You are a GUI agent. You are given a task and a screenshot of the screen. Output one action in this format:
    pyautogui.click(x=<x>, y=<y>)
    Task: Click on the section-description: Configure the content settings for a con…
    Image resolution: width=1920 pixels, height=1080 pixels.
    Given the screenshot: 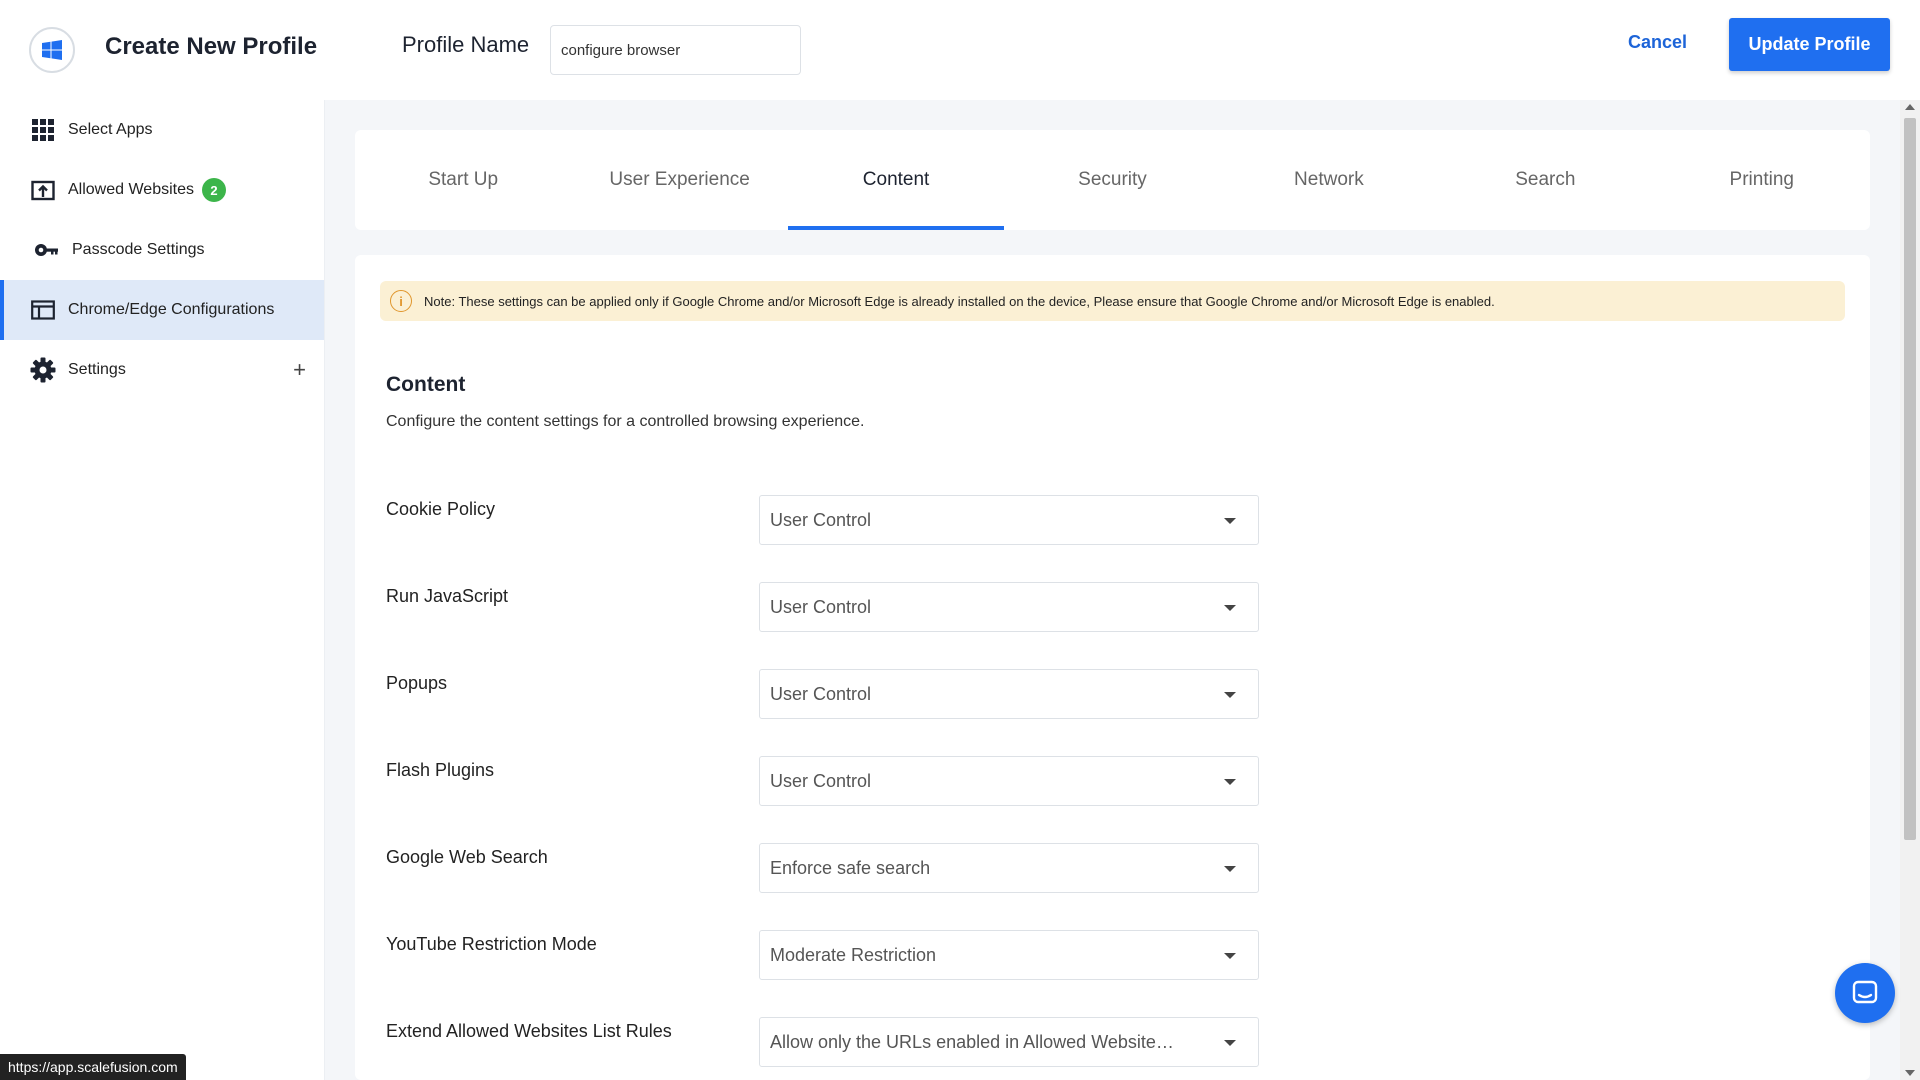 What is the action you would take?
    pyautogui.click(x=625, y=421)
    